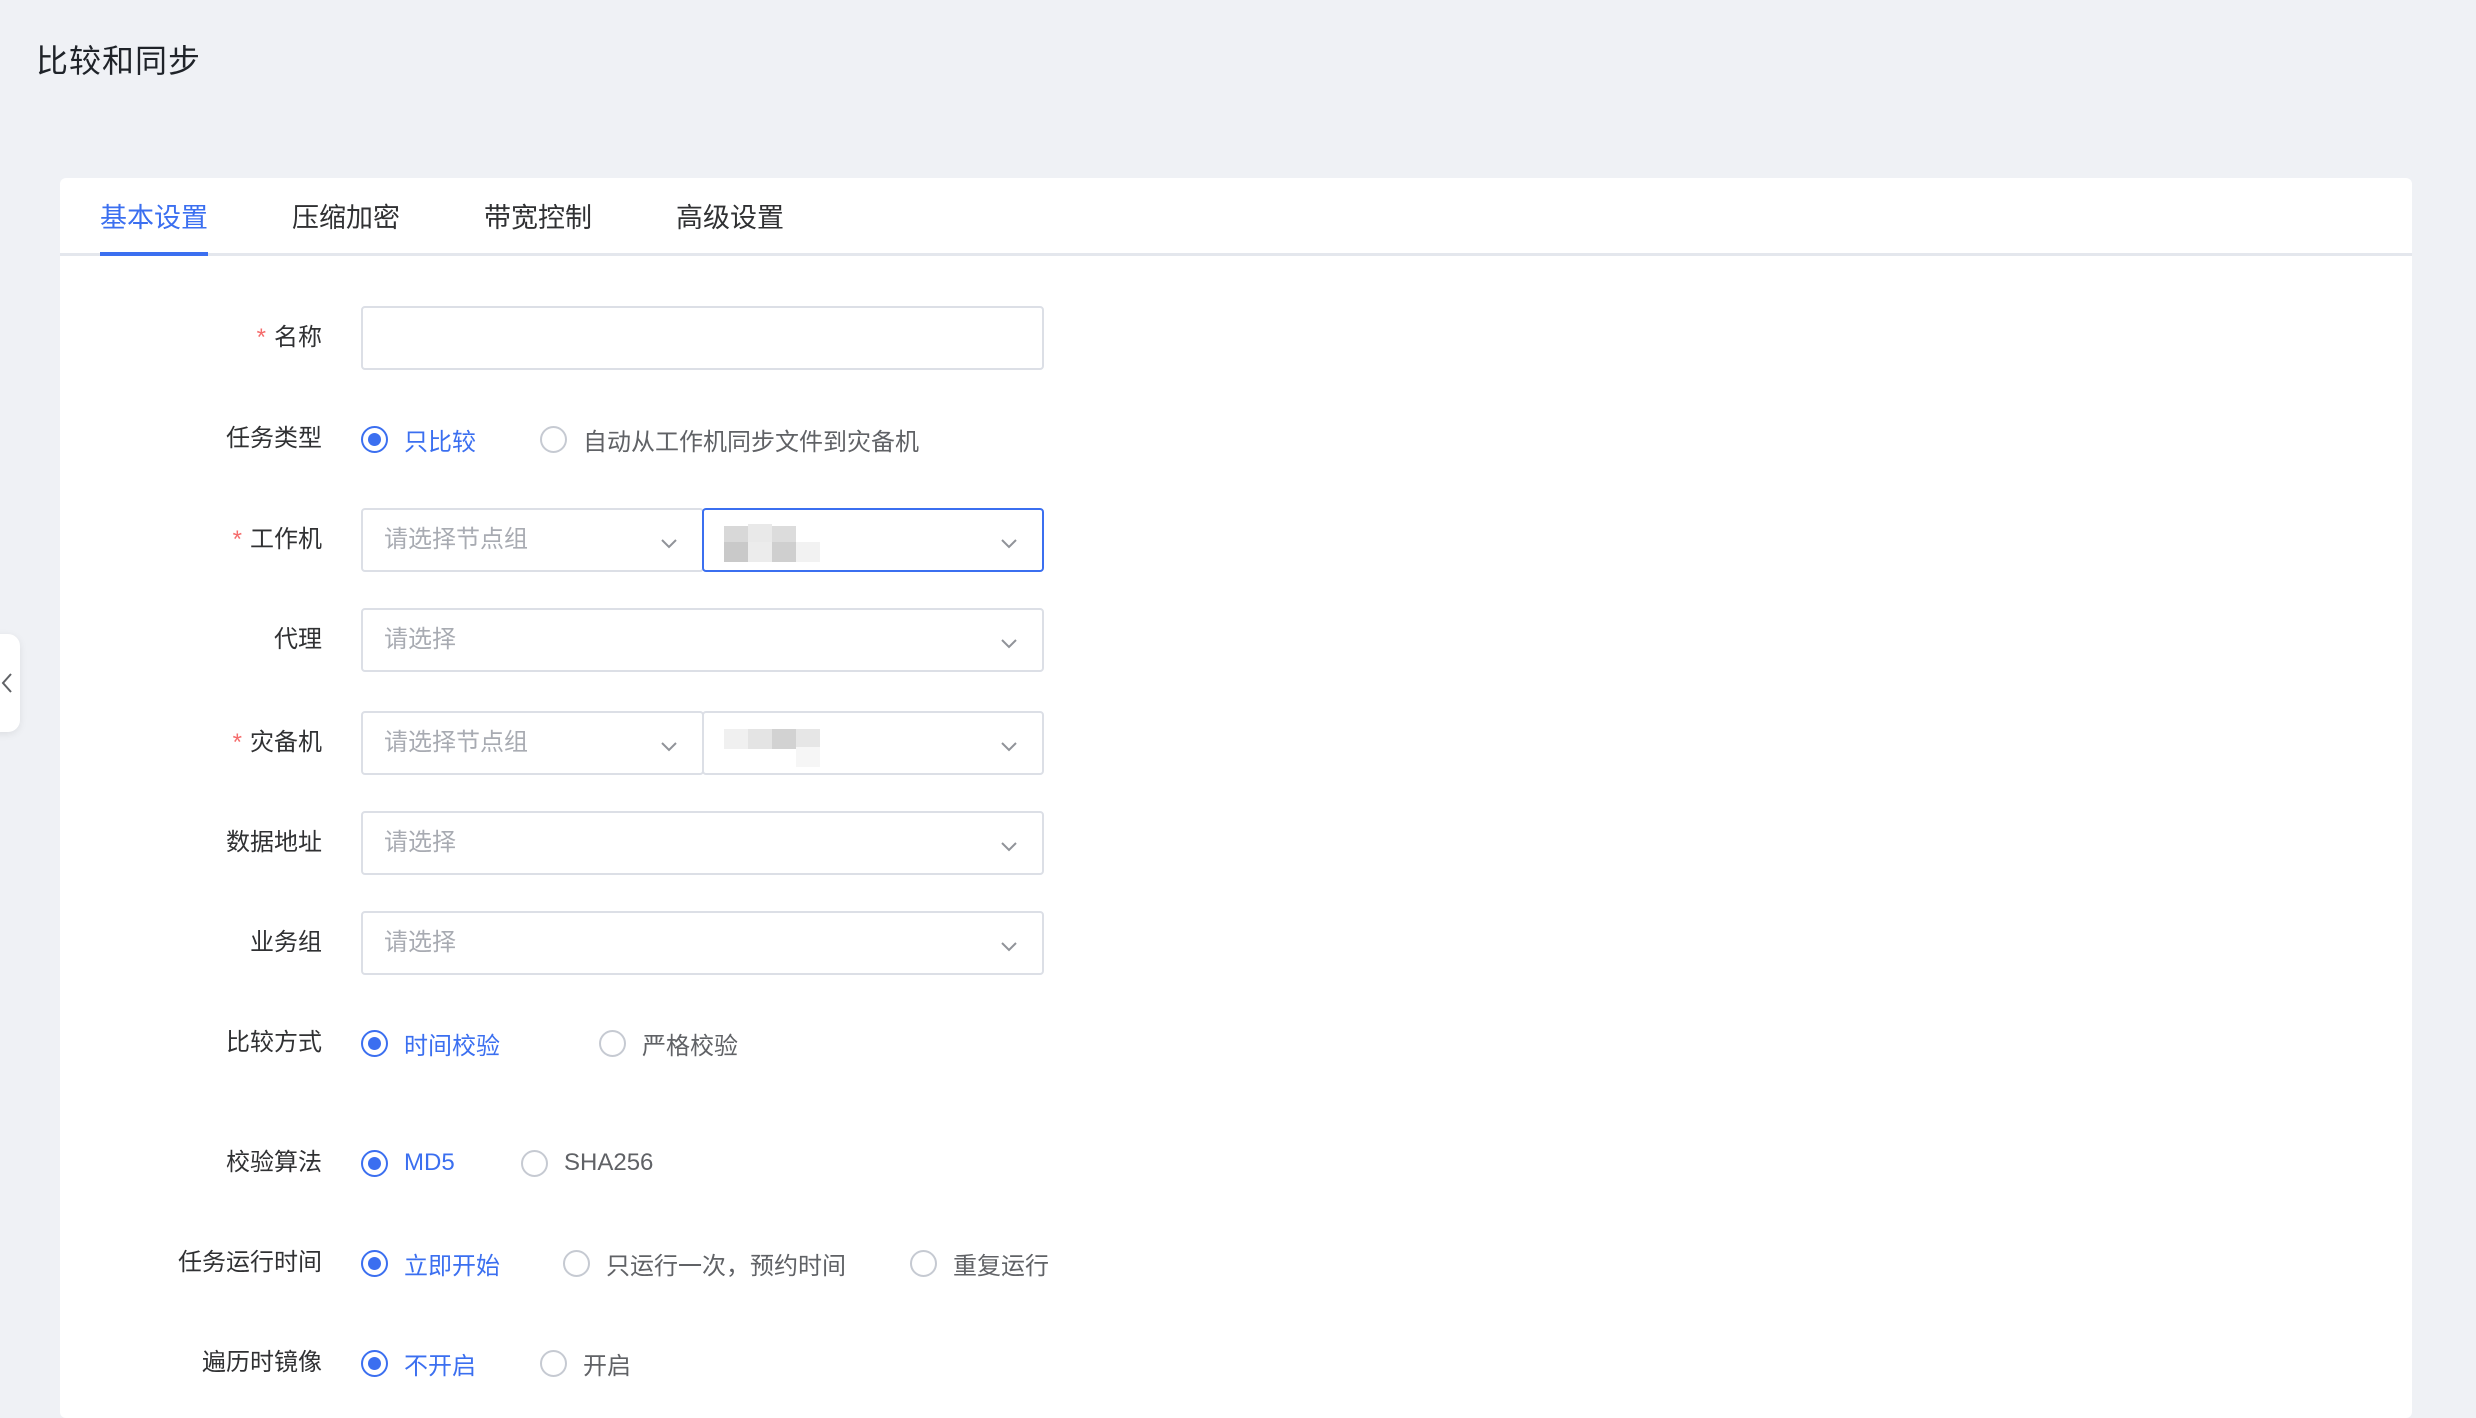  What do you see at coordinates (274, 1162) in the screenshot?
I see `checksum-algorithm-label: 校验算法` at bounding box center [274, 1162].